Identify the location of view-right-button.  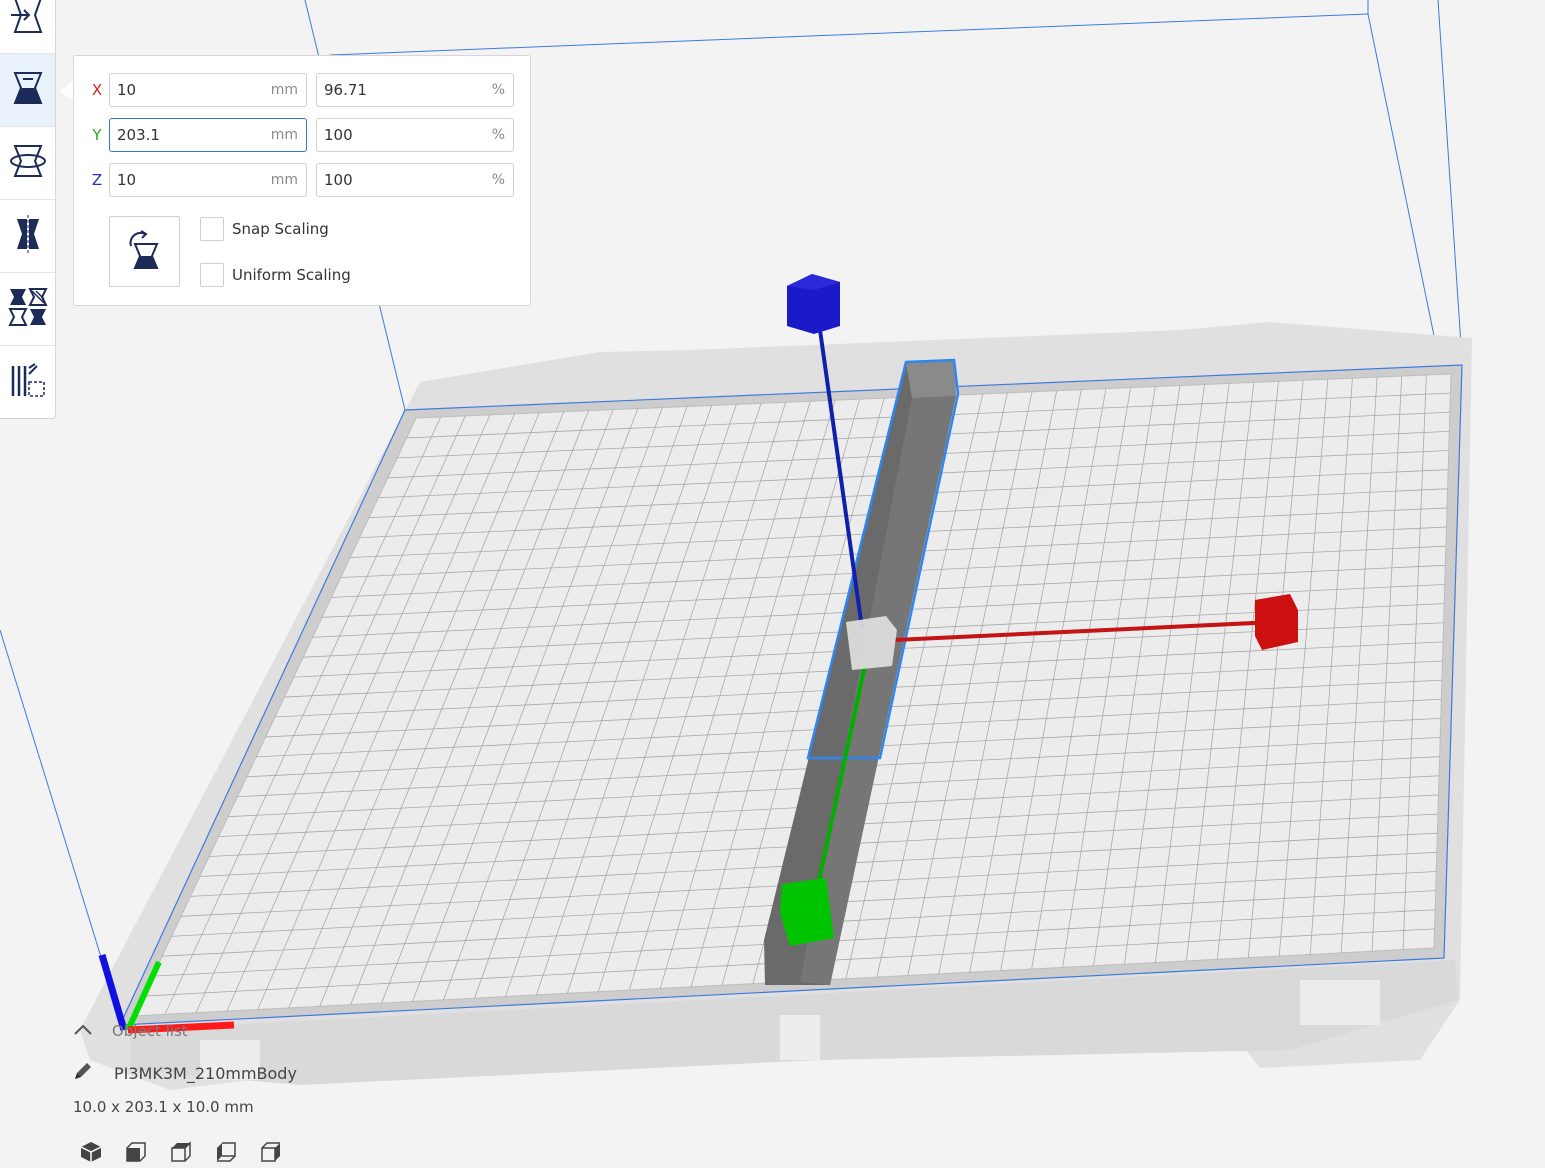
(271, 1154).